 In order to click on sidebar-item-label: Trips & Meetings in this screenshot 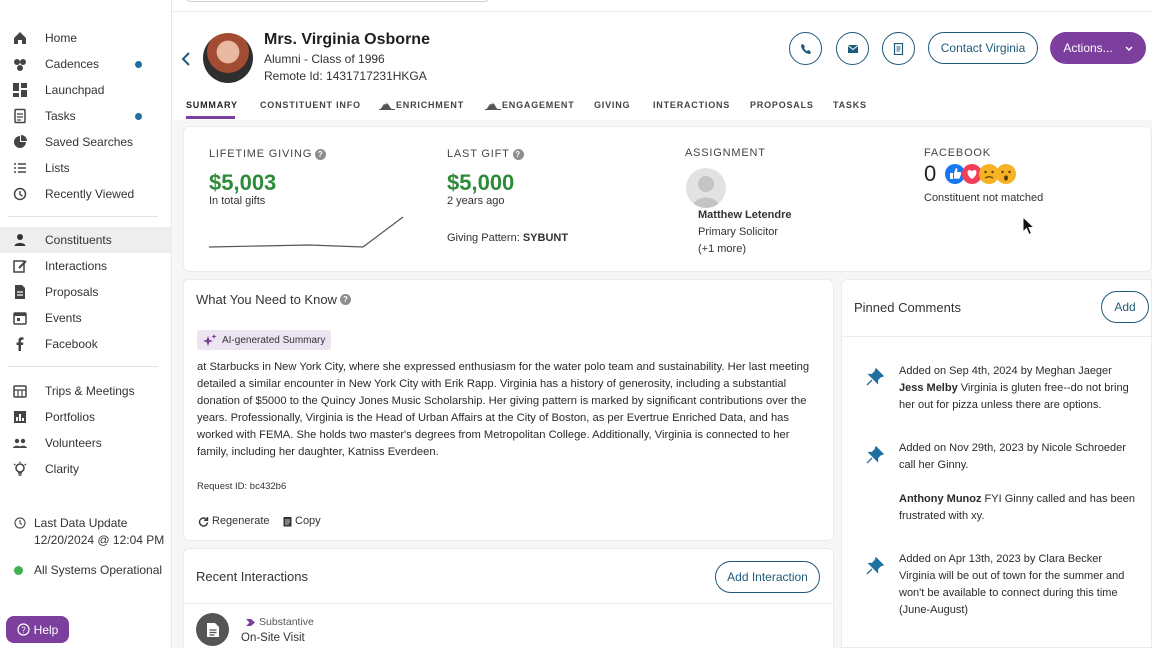, I will do `click(90, 391)`.